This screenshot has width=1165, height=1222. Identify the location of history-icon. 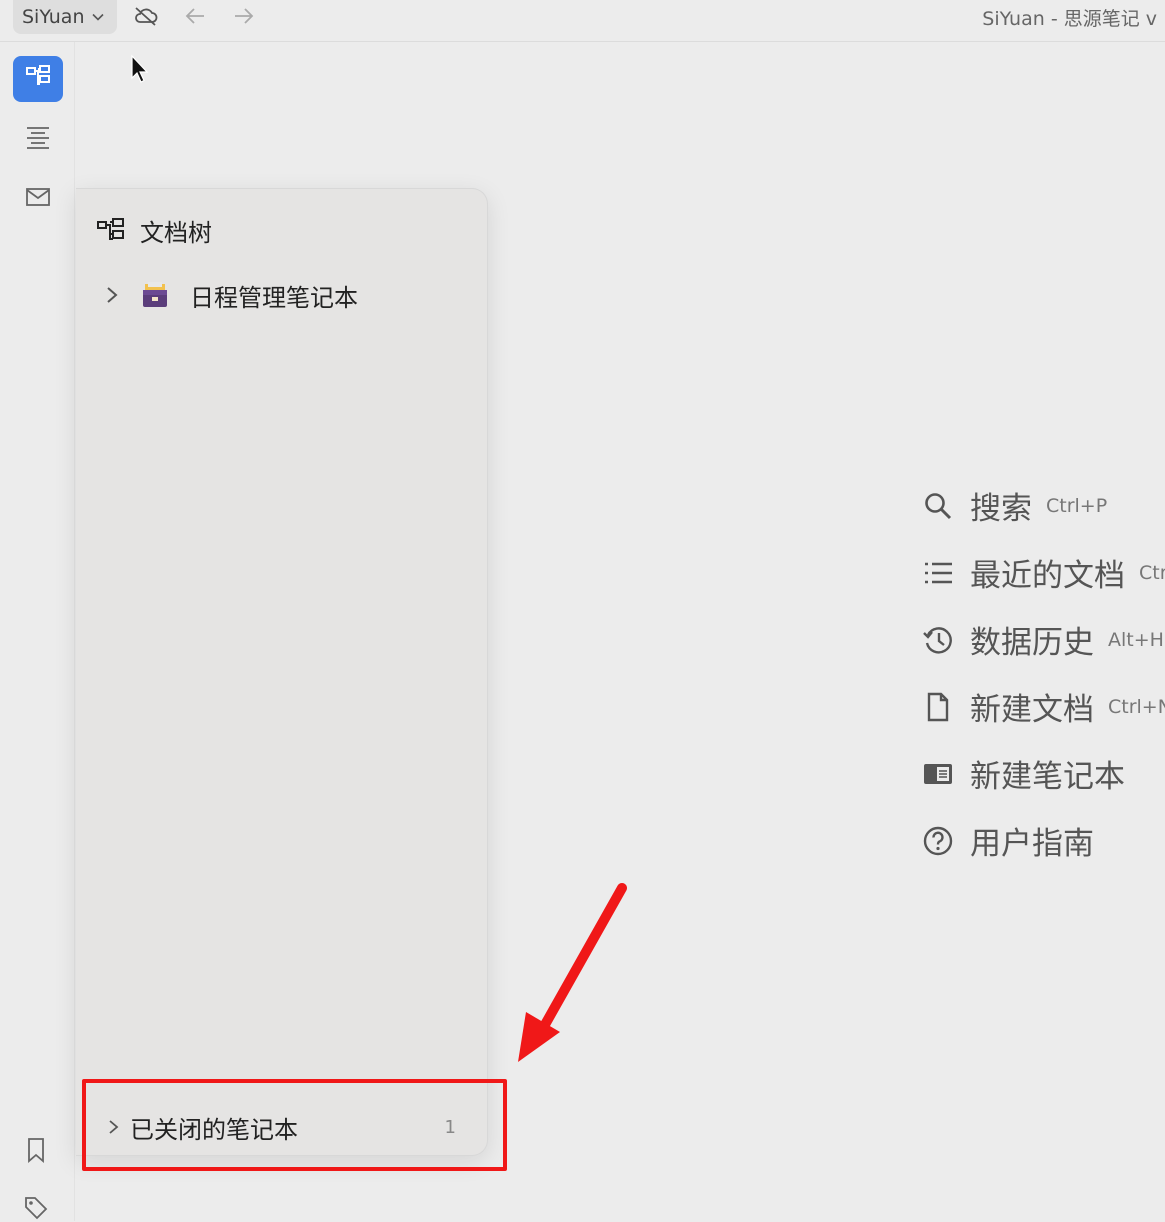
(938, 640).